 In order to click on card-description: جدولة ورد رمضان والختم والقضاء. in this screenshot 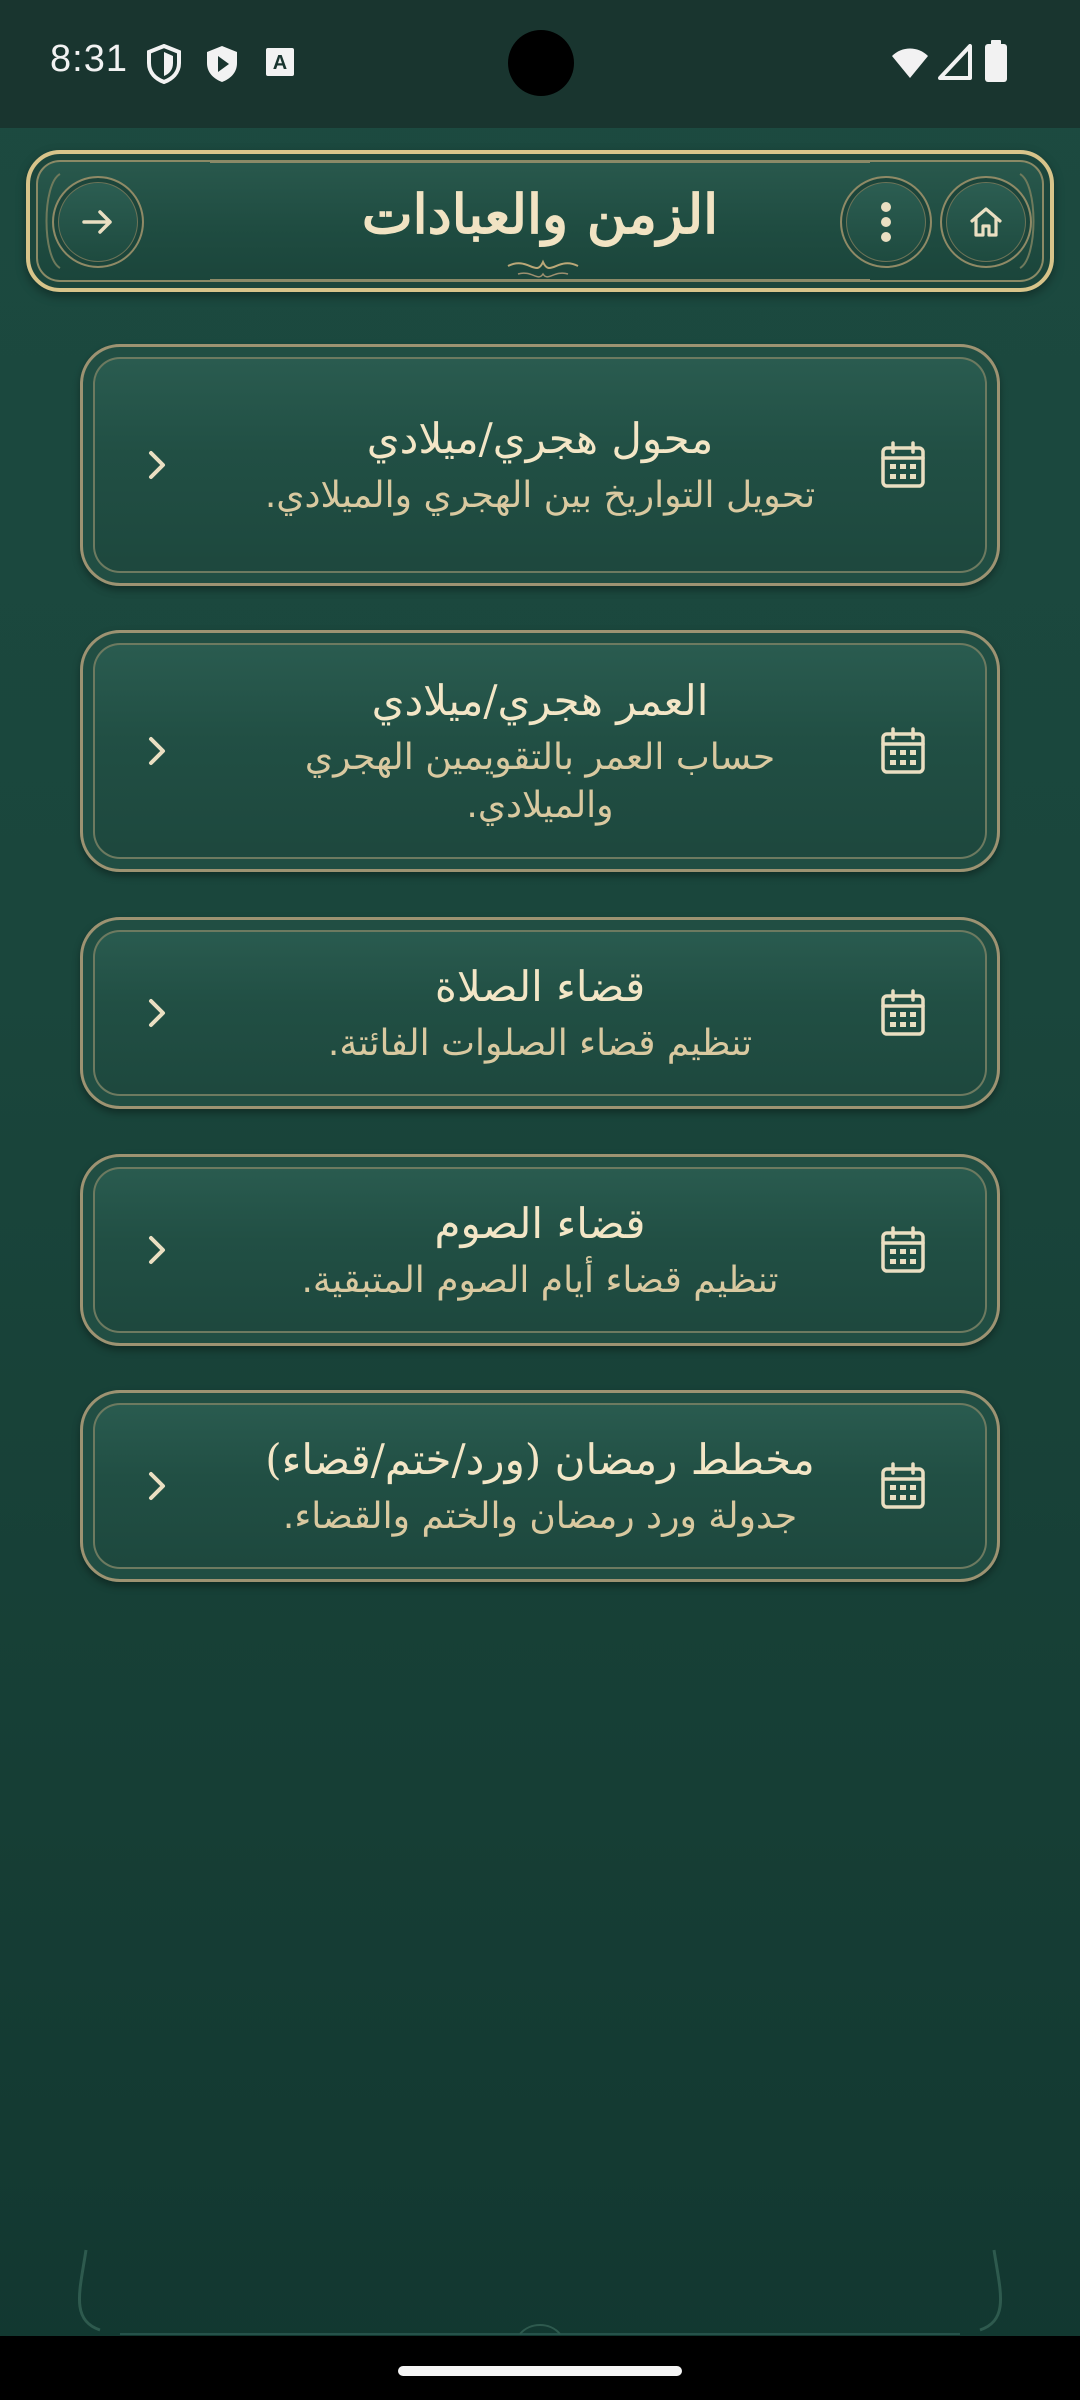, I will do `click(540, 1516)`.